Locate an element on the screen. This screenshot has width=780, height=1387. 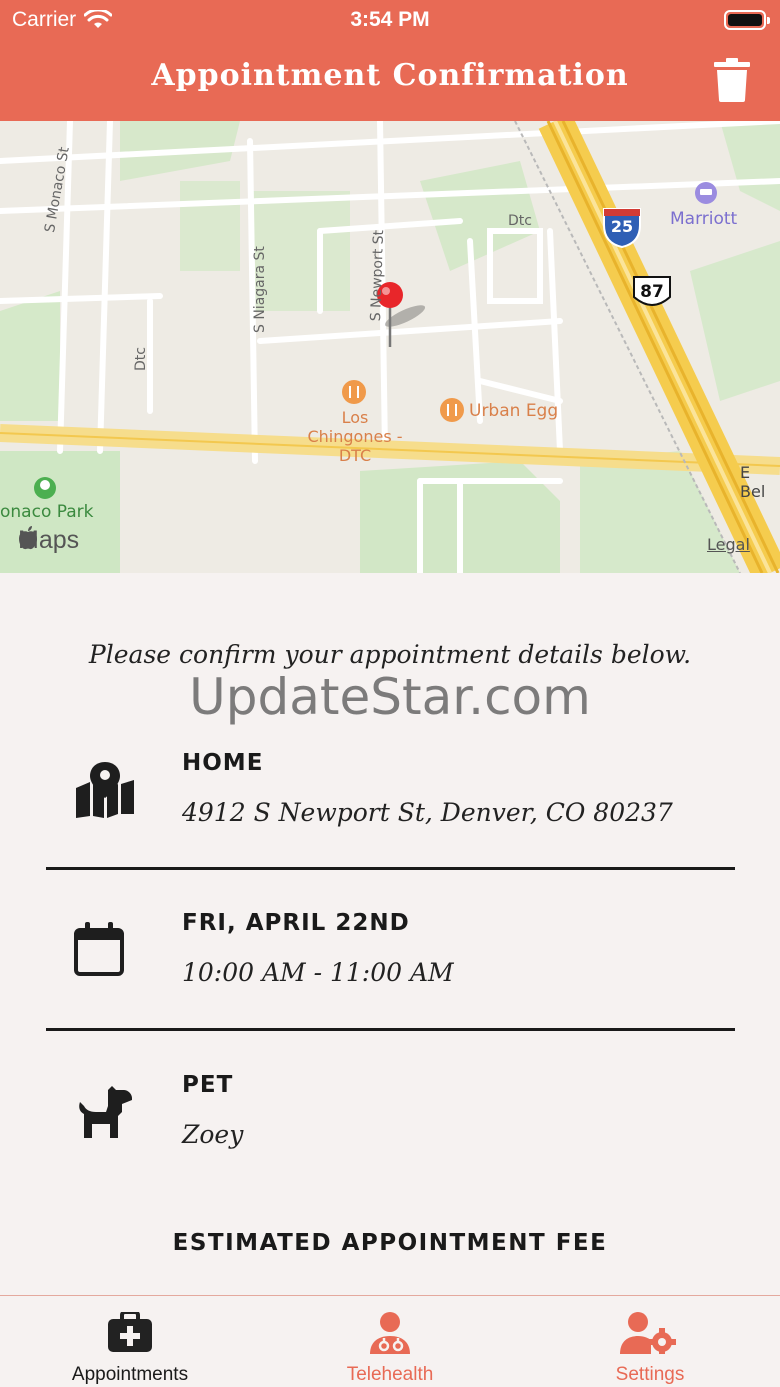
date-row: FRI, APRIL 22ND 10:00 AM - 11:00 AM is located at coordinates (390, 960).